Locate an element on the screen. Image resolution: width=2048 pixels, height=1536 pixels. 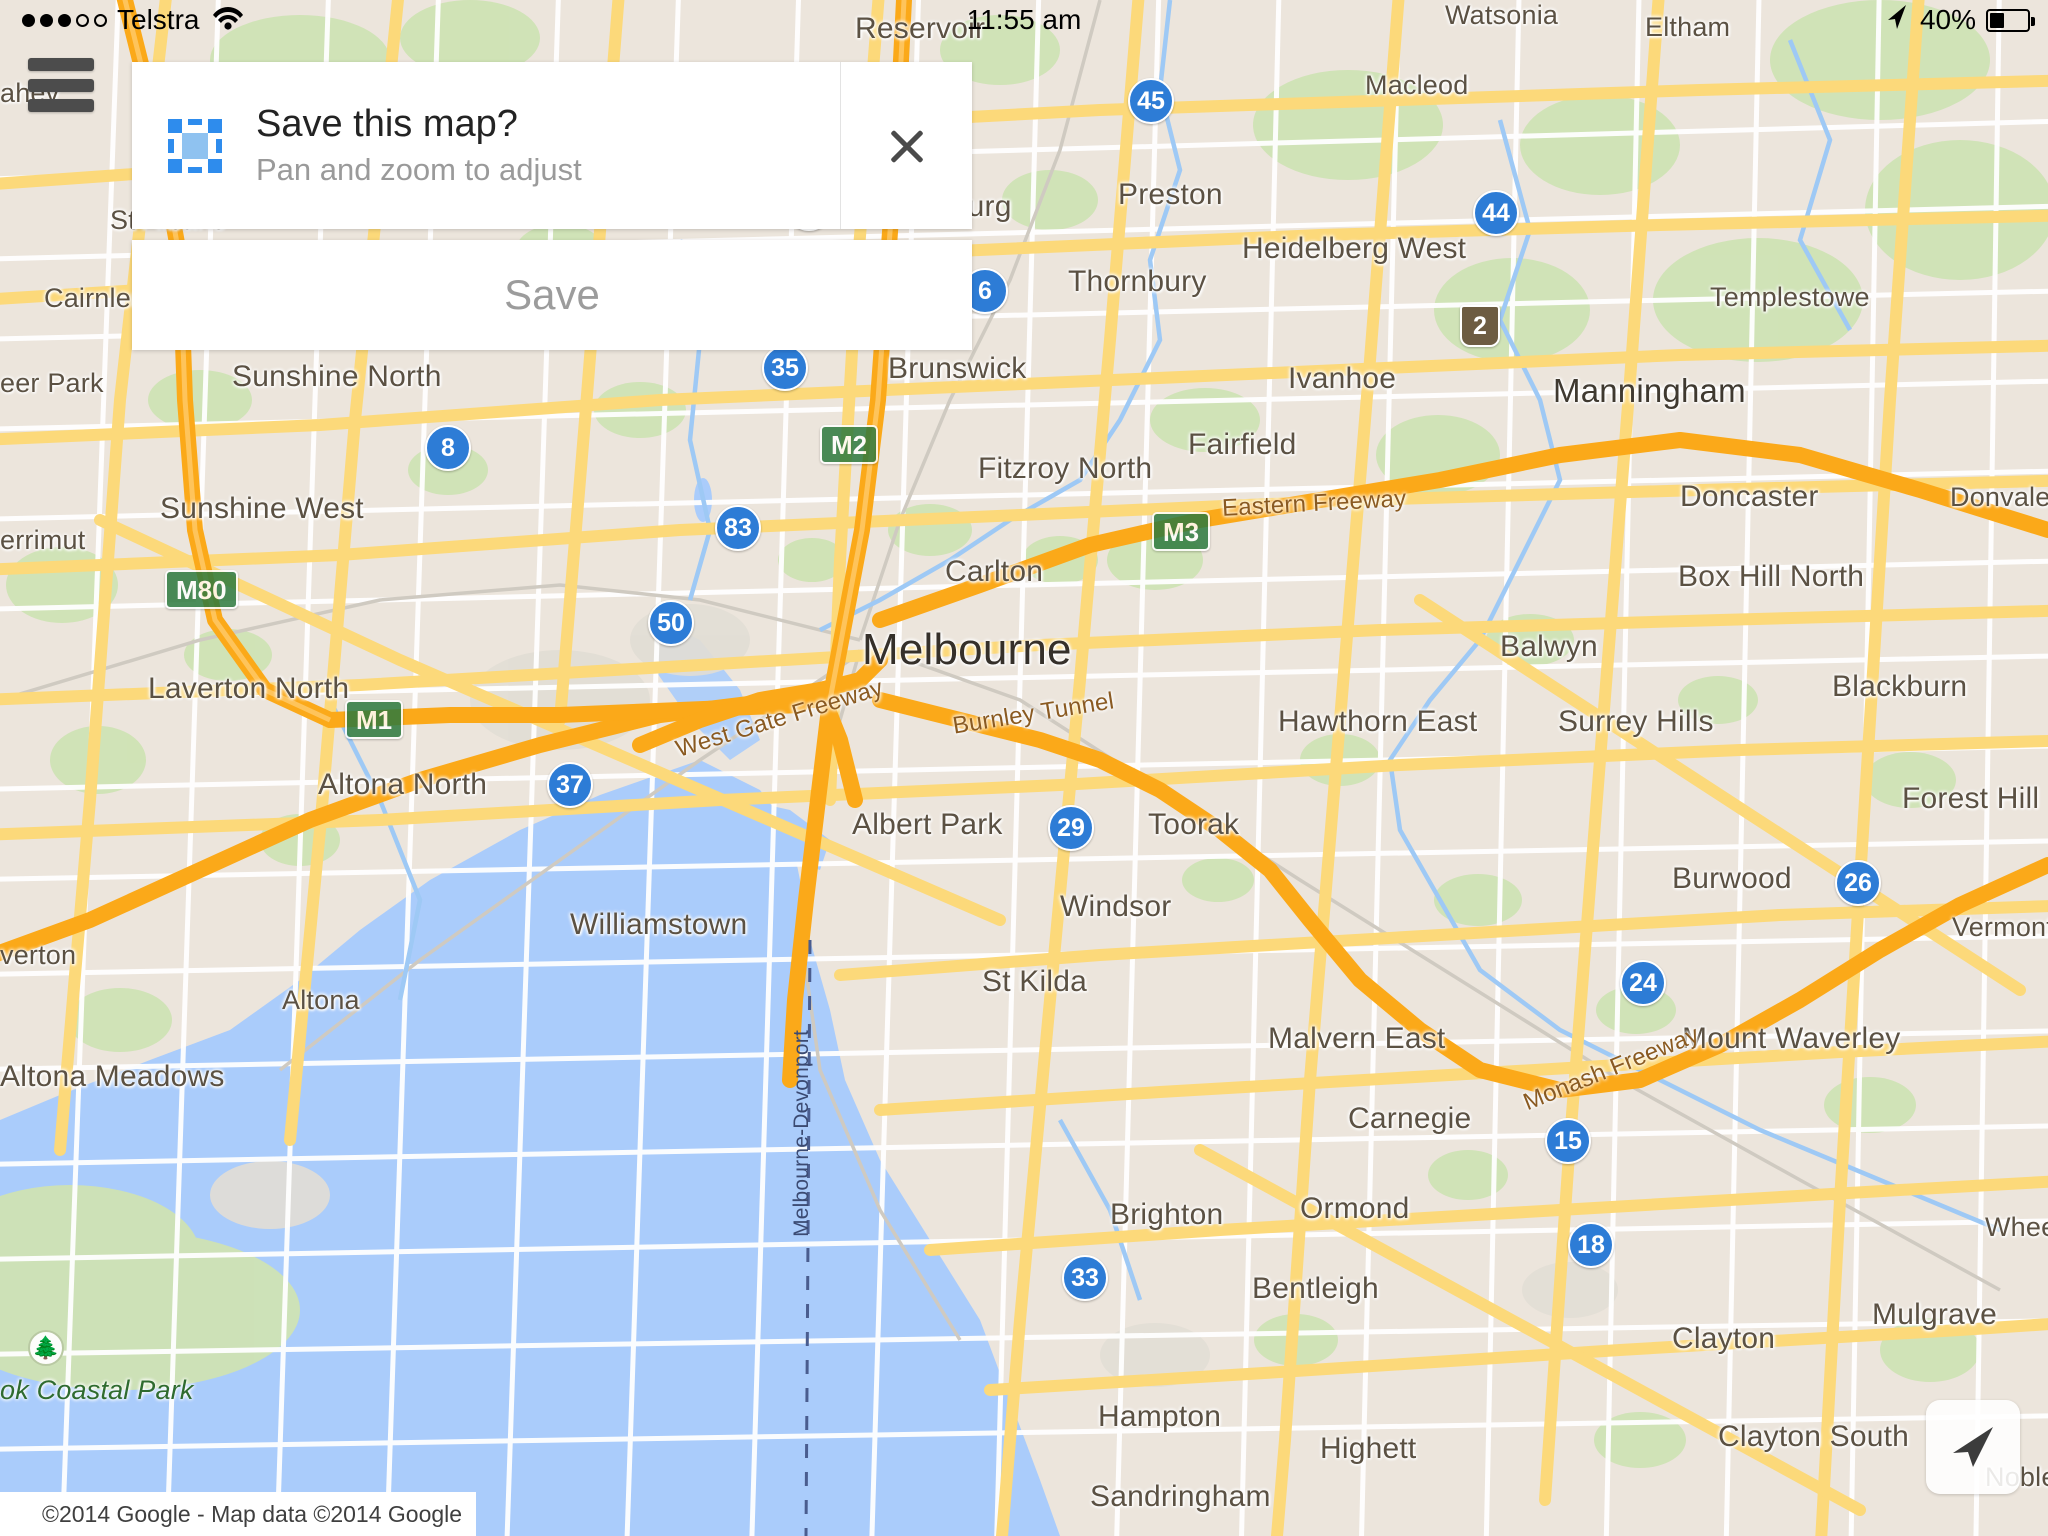
map-place-label: Surrey Hills is located at coordinates (1636, 721).